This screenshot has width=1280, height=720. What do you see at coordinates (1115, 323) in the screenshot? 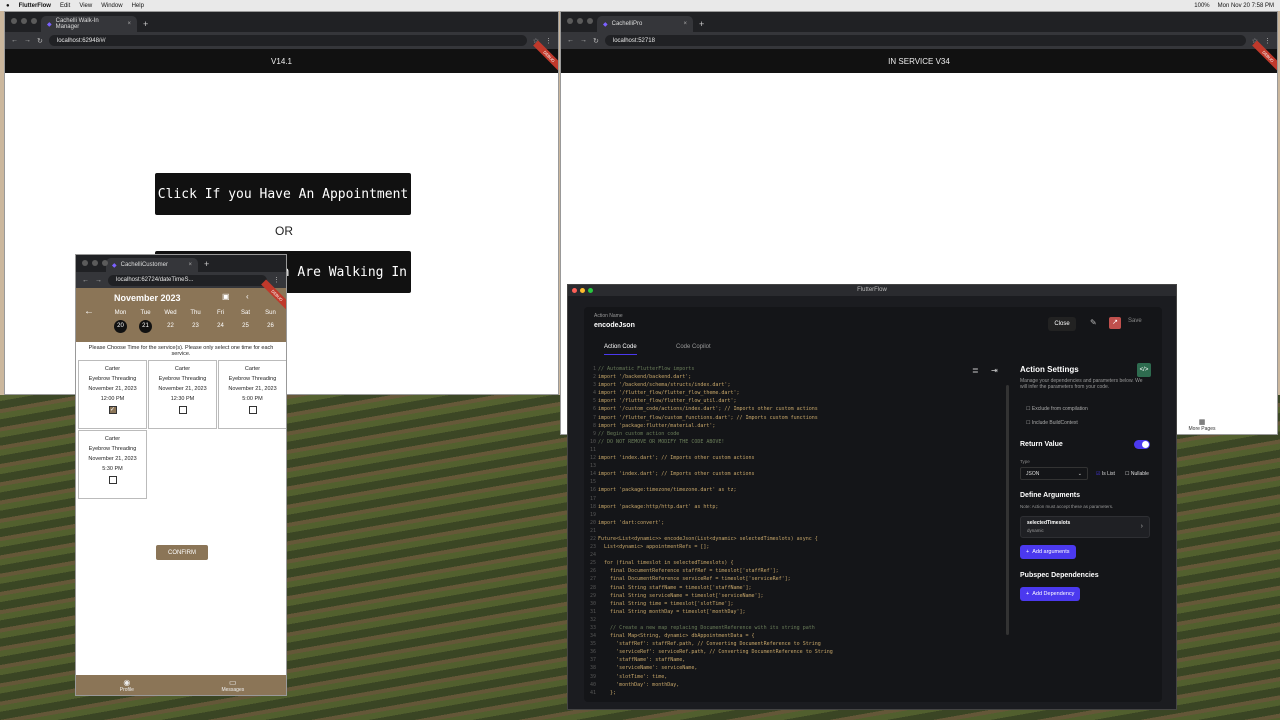
I see `open-external-icon: ↗` at bounding box center [1115, 323].